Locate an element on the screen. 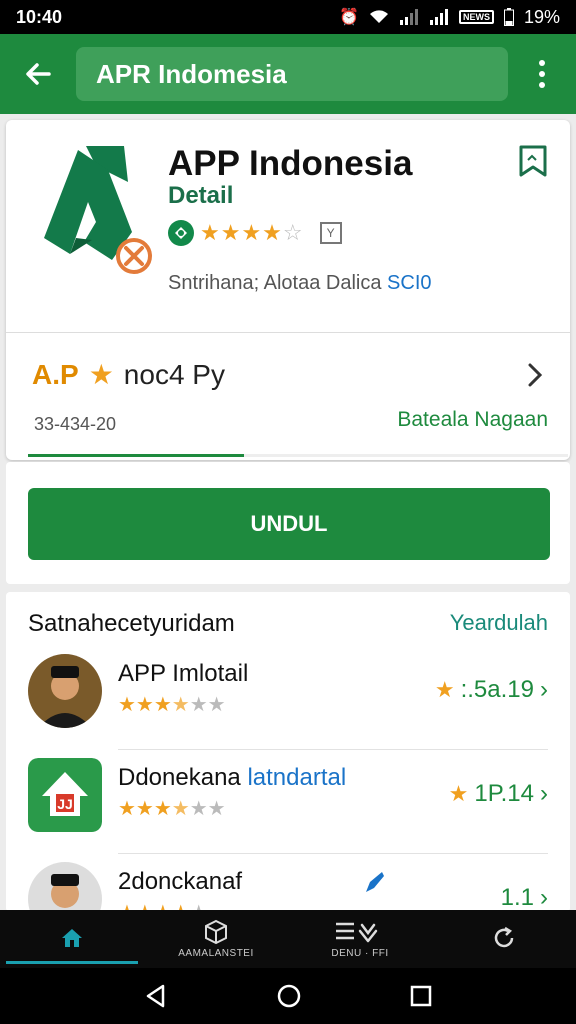  app-meta: Sntrihana; Alotaa Dalica SCI0 is located at coordinates (300, 283).